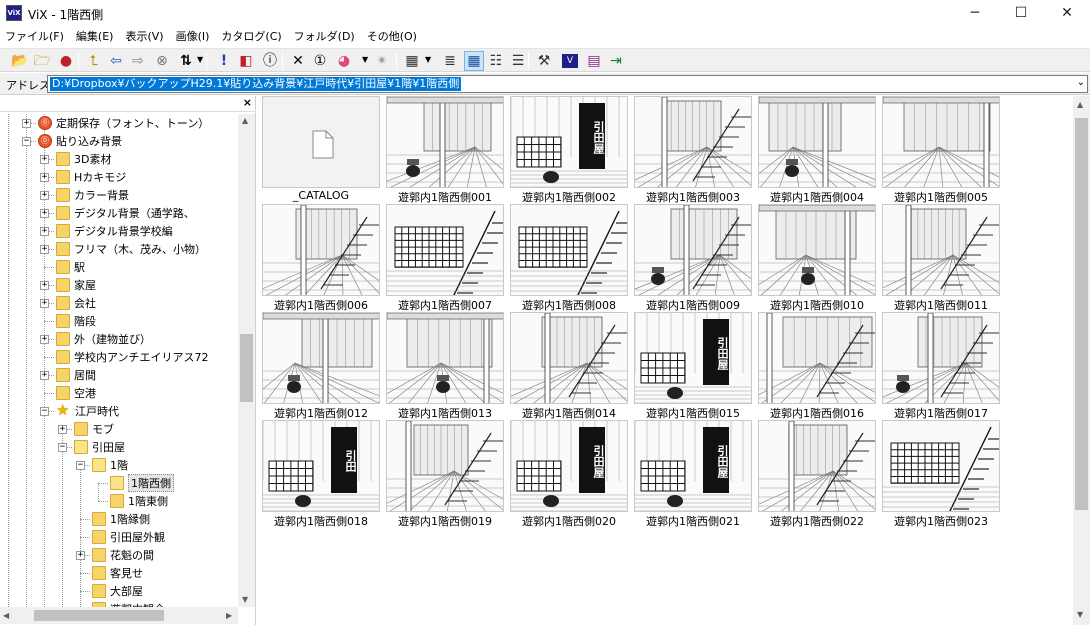 This screenshot has height=625, width=1090. What do you see at coordinates (693, 150) in the screenshot?
I see `image-thumbnail: 遊郭内1階西側003` at bounding box center [693, 150].